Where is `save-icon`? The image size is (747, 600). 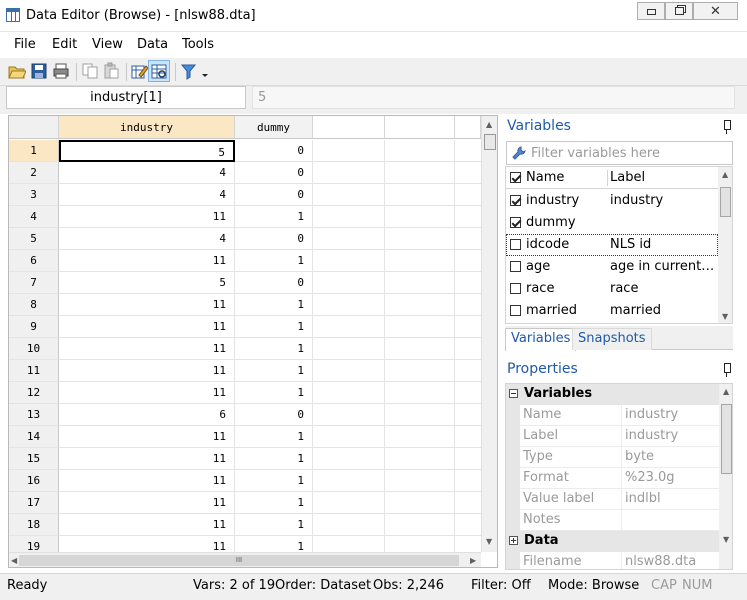
save-icon is located at coordinates (39, 71).